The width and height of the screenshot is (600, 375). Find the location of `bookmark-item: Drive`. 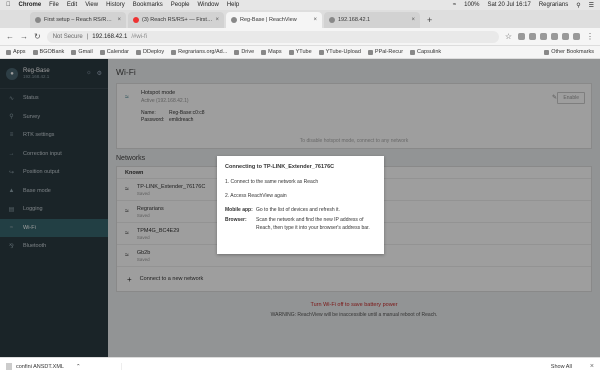

bookmark-item: Drive is located at coordinates (244, 52).